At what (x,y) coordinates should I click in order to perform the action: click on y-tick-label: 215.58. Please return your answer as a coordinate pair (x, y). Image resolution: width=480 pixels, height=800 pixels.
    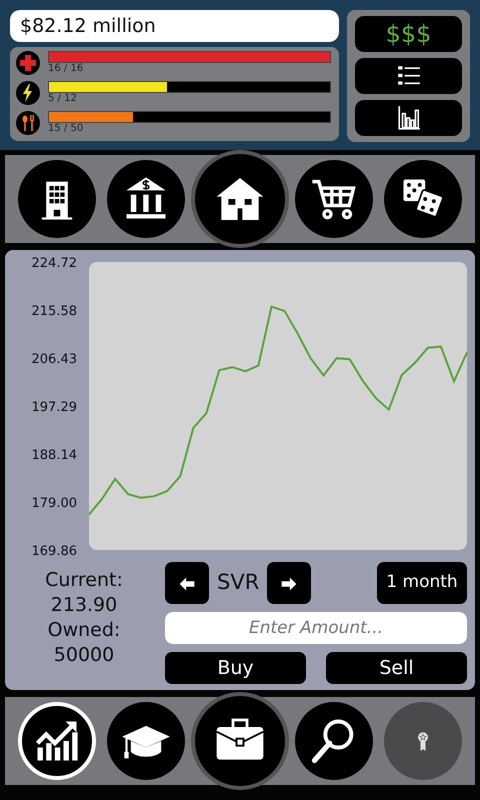
    Looking at the image, I should click on (54, 311).